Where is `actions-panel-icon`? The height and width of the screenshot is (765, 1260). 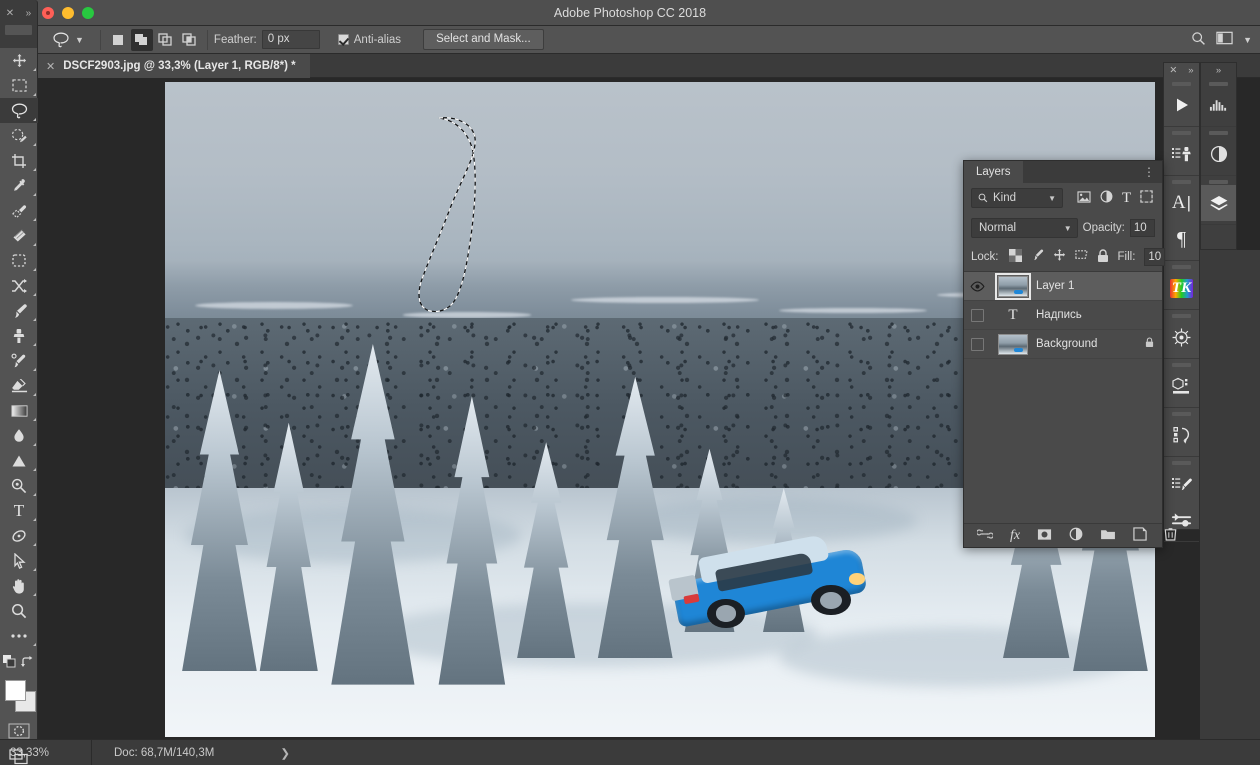
actions-panel-icon is located at coordinates (1181, 105).